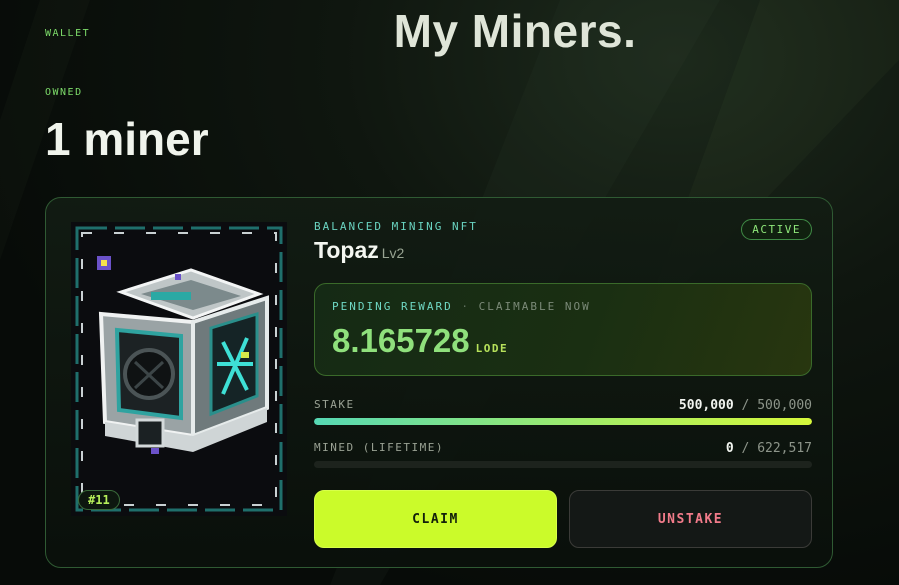  What do you see at coordinates (729, 448) in the screenshot?
I see `mined-current: 0` at bounding box center [729, 448].